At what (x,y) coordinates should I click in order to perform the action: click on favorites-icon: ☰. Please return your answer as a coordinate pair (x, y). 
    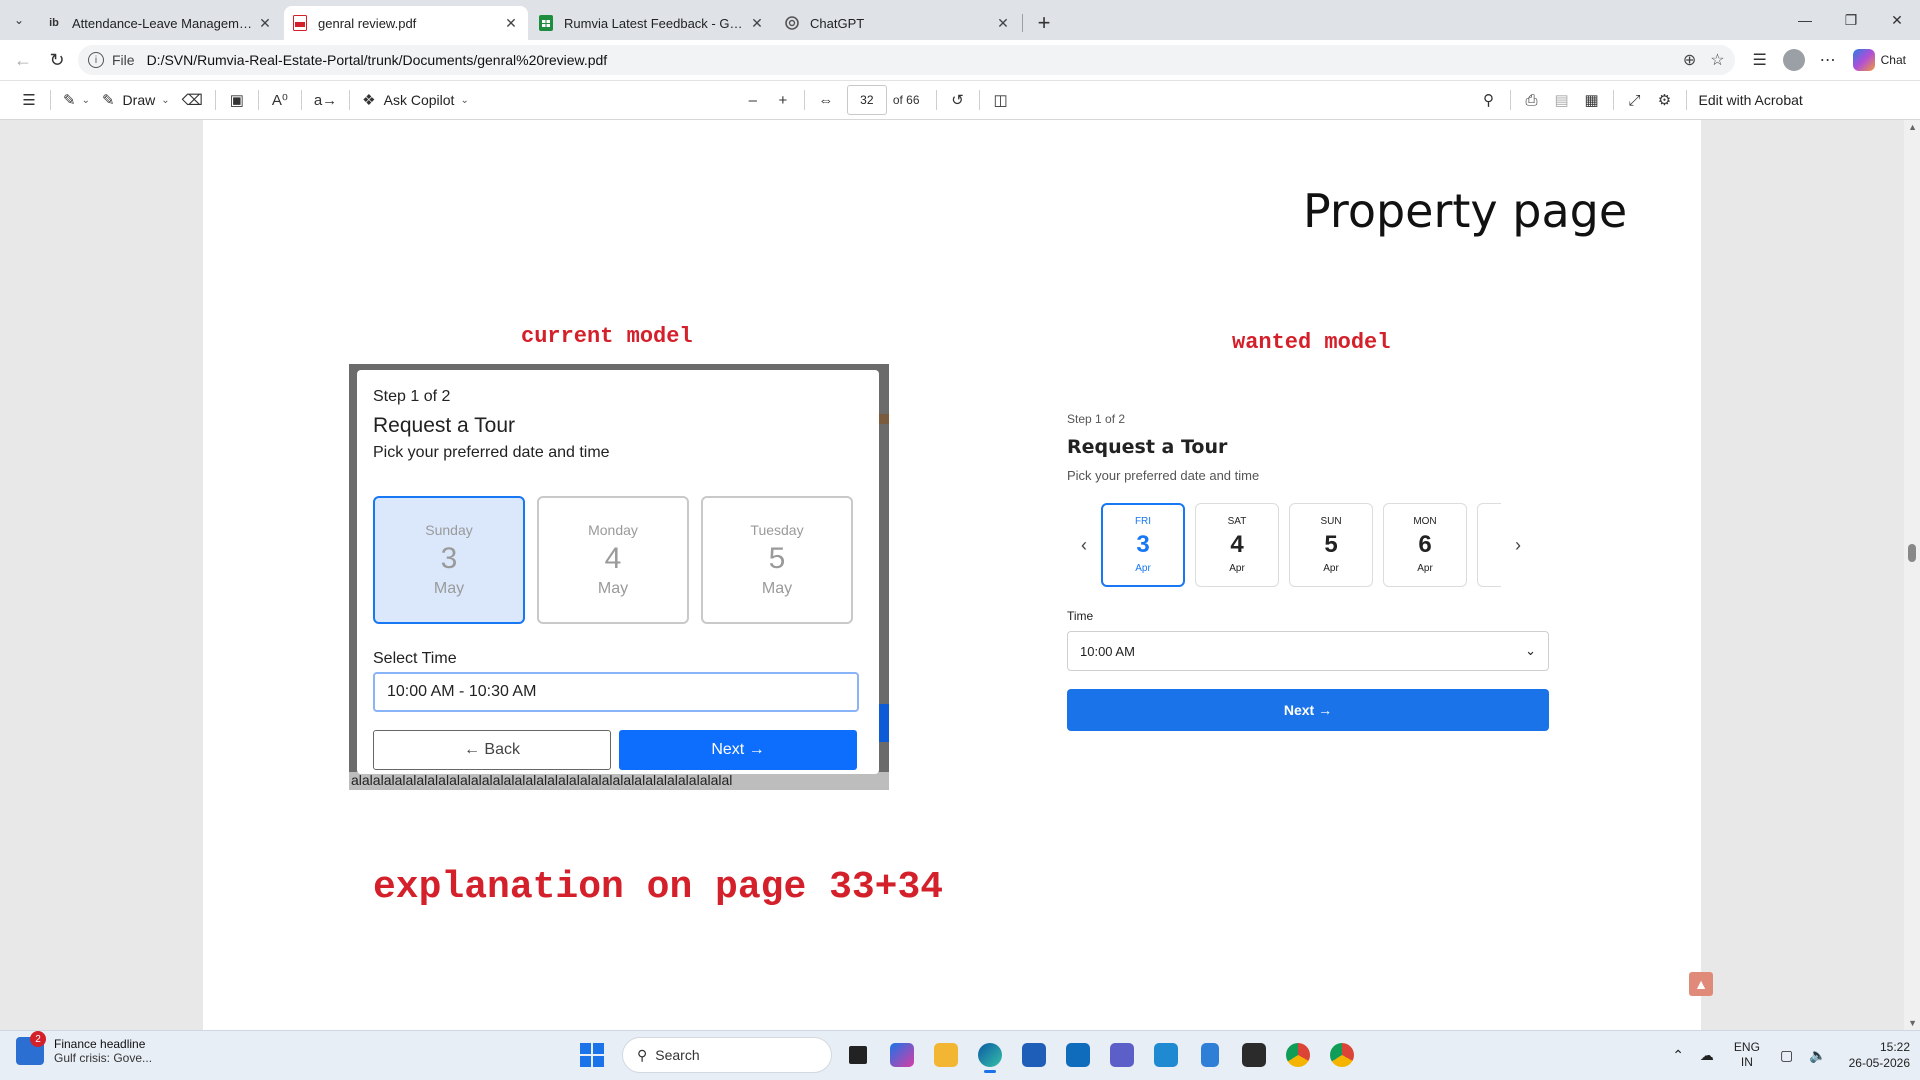
    Looking at the image, I should click on (1760, 60).